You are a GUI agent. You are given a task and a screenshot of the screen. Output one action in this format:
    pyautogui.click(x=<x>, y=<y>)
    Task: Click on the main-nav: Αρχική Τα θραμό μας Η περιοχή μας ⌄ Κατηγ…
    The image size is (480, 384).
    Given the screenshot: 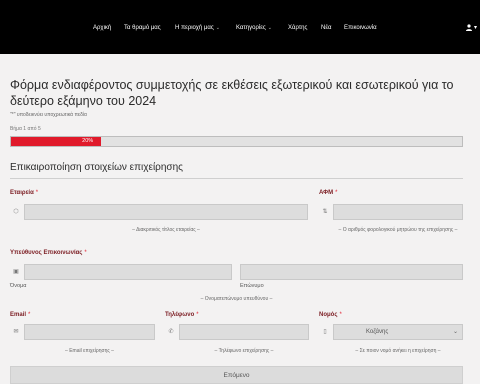 What is the action you would take?
    pyautogui.click(x=240, y=28)
    